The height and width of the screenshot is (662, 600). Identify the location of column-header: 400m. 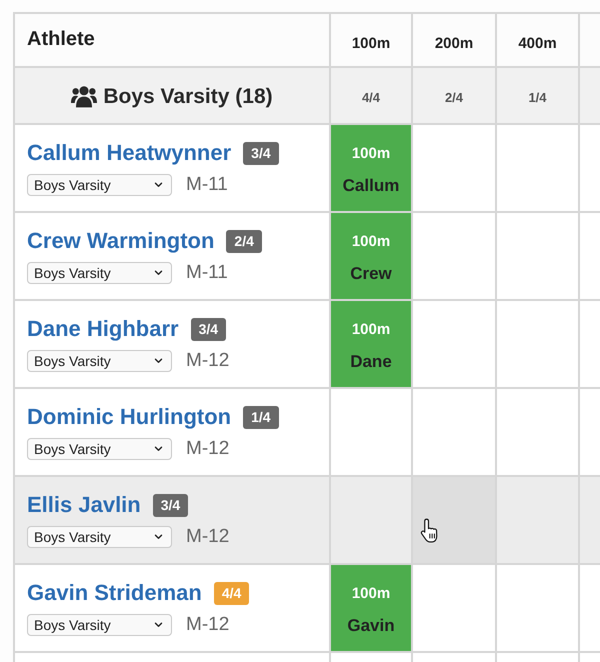
(537, 43).